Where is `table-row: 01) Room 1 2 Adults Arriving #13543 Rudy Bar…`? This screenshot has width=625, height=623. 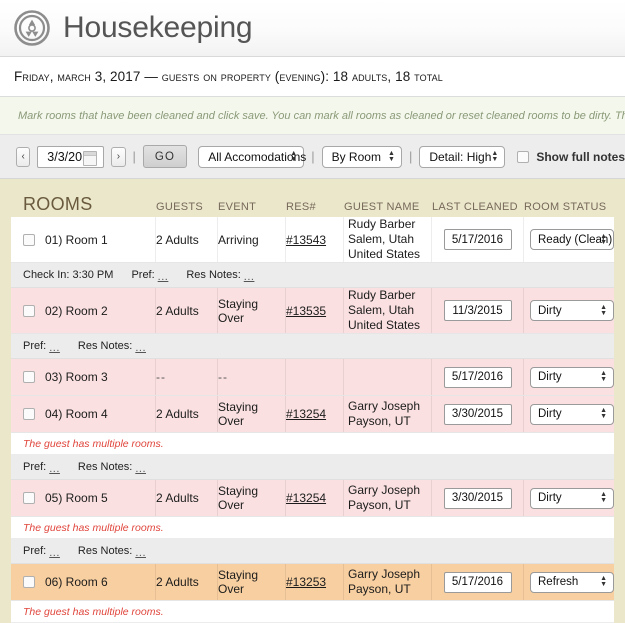 table-row: 01) Room 1 2 Adults Arriving #13543 Rudy Bar… is located at coordinates (312, 240).